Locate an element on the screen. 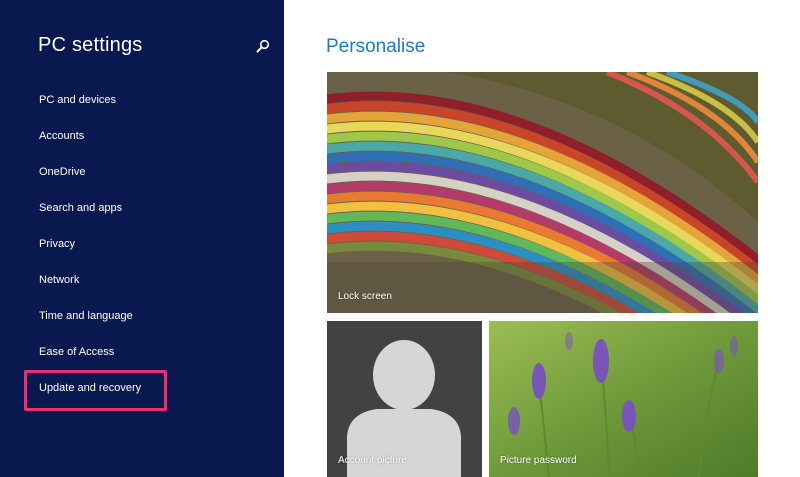  sidebar-title: PC settings is located at coordinates (90, 45).